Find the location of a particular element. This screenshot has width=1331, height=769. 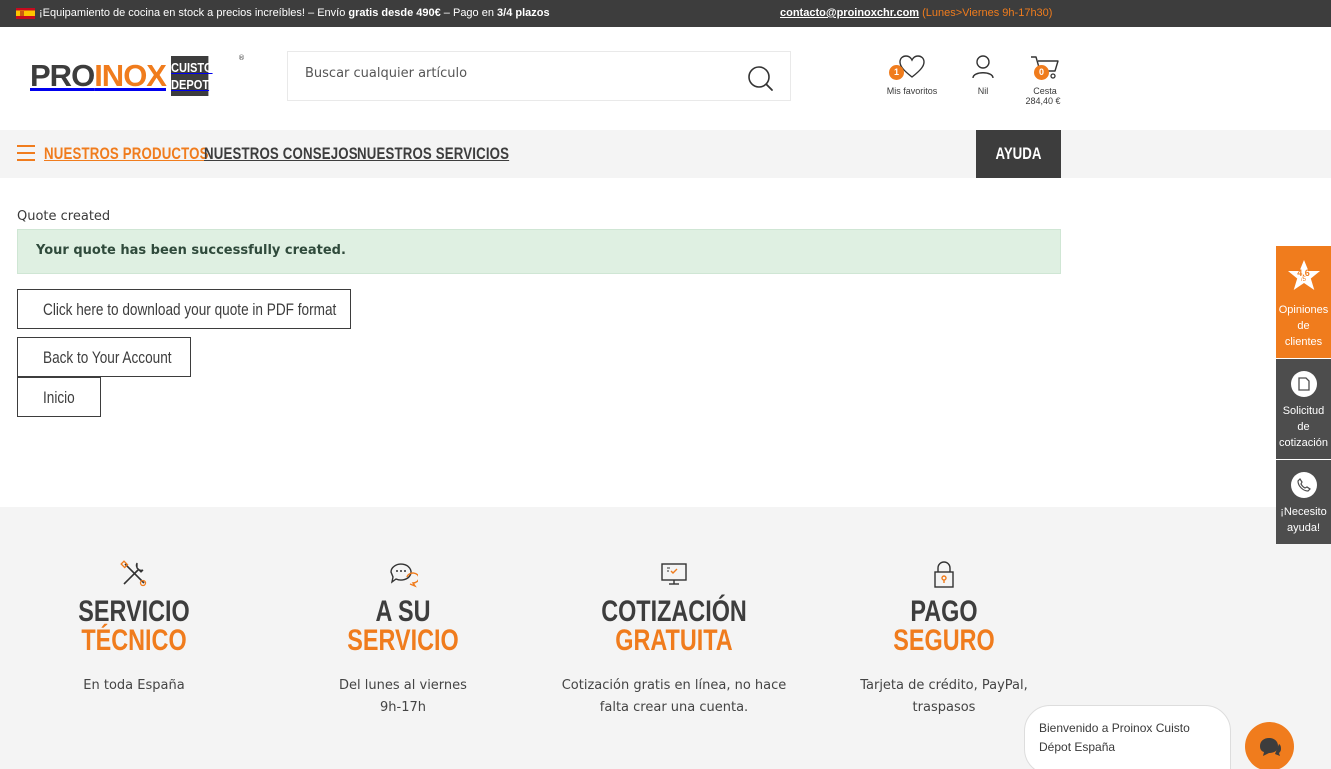

search-input is located at coordinates (515, 73).